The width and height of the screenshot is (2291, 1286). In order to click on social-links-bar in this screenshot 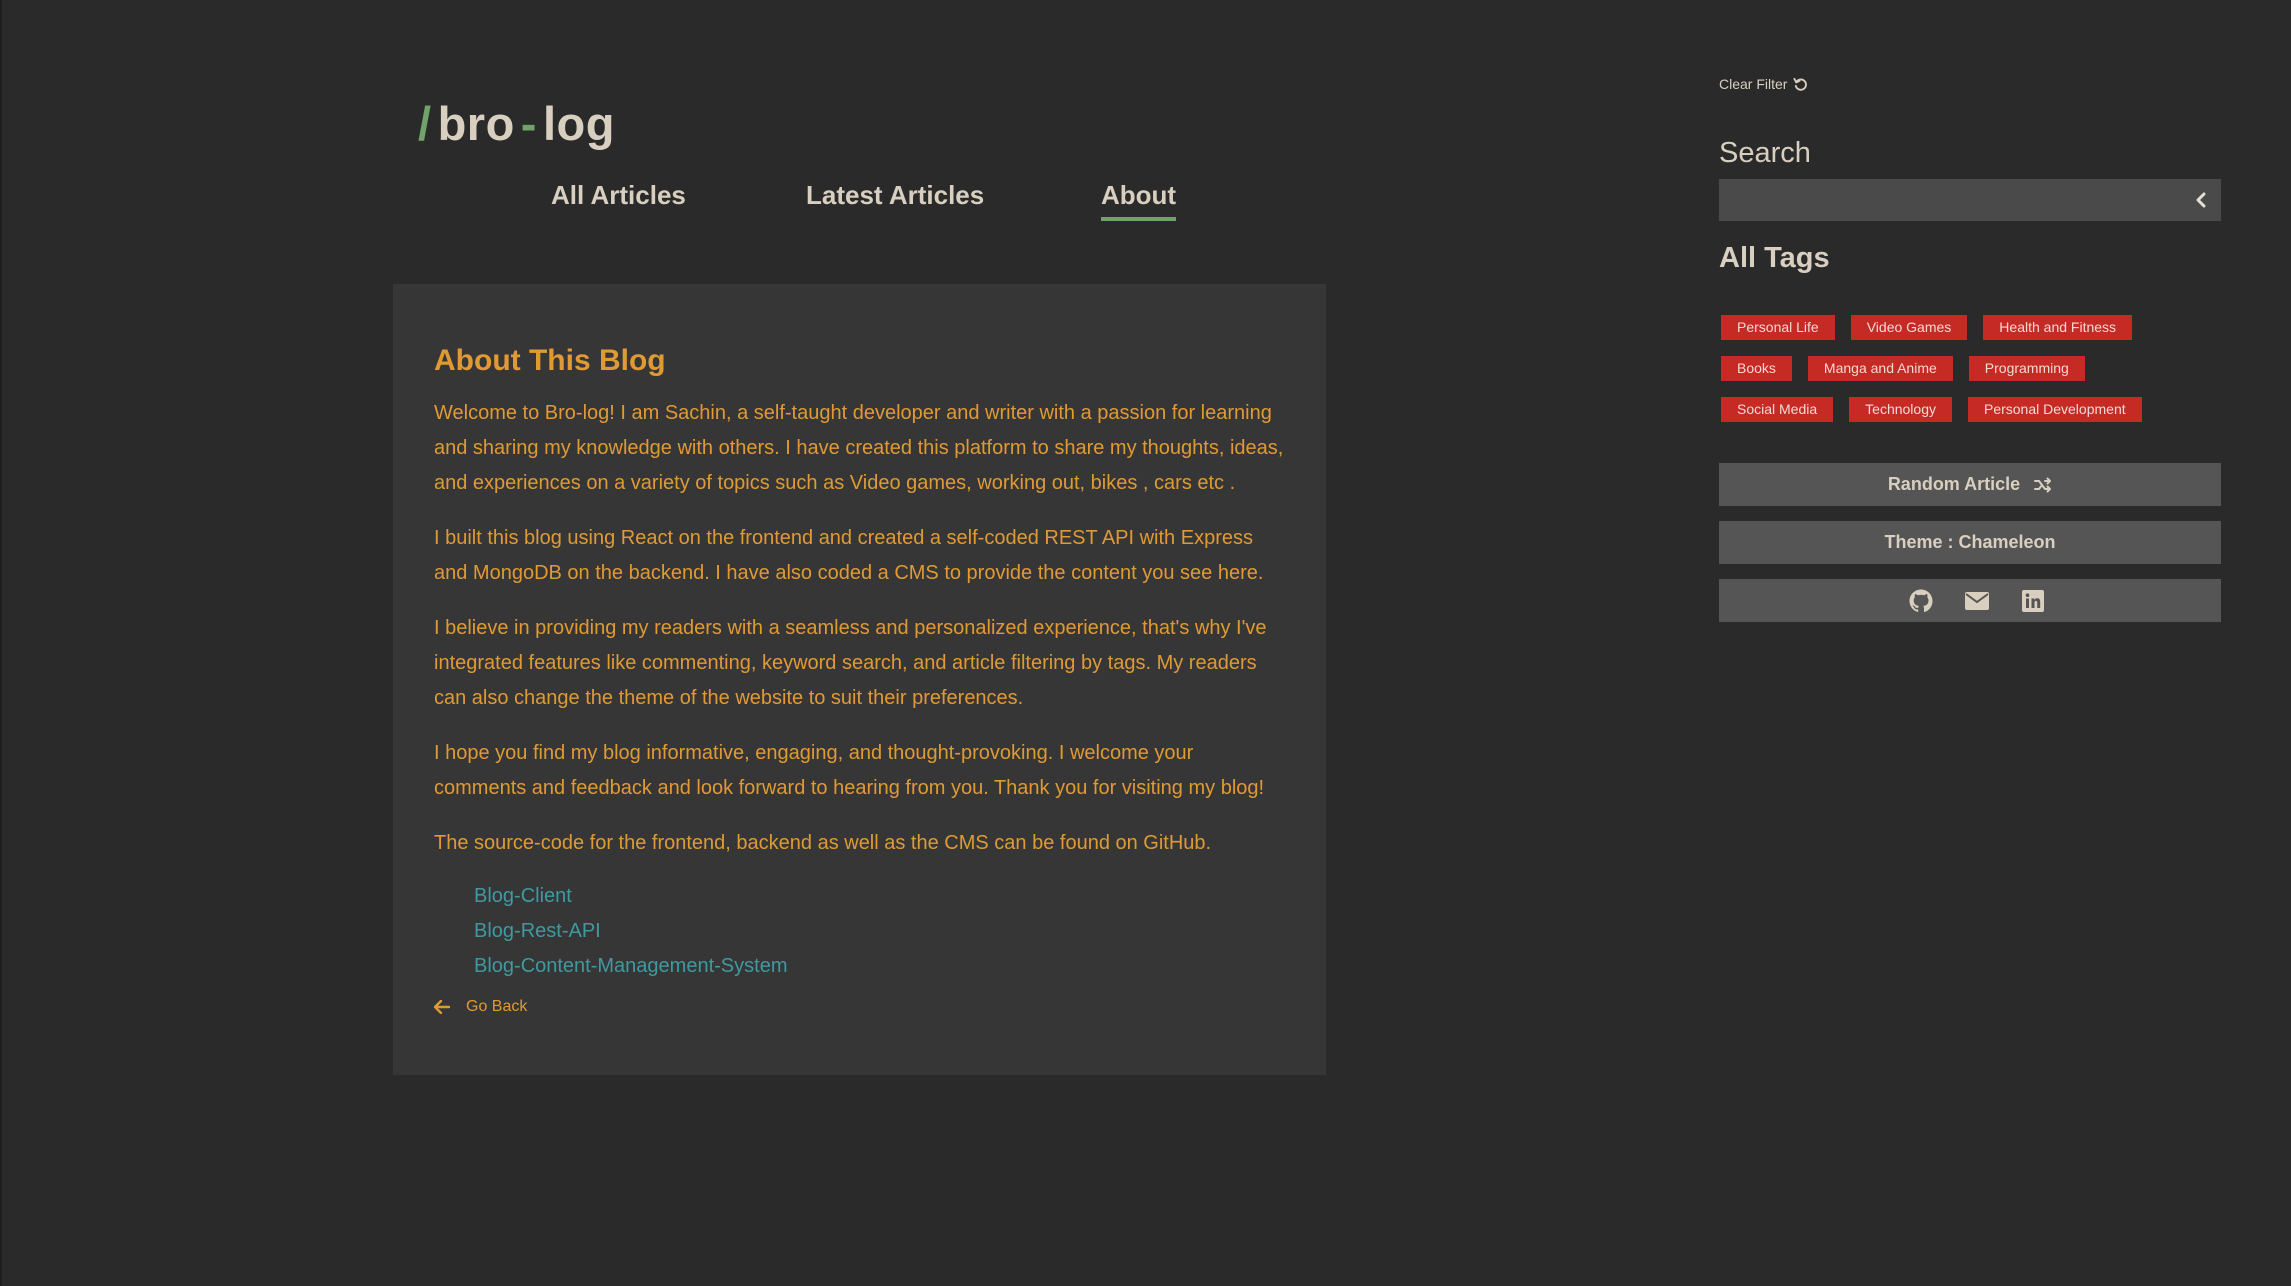, I will do `click(1970, 600)`.